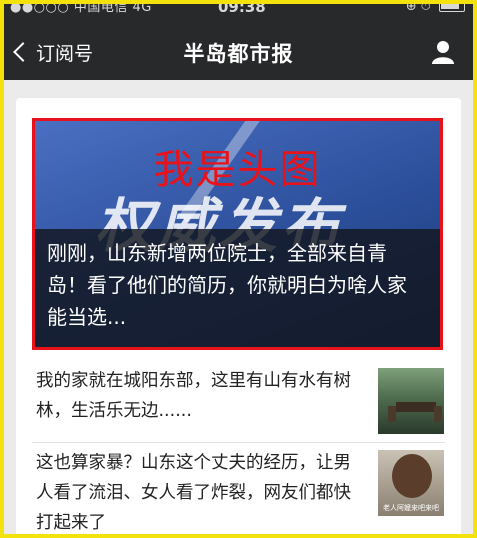 The height and width of the screenshot is (538, 477). I want to click on person-icon, so click(443, 52).